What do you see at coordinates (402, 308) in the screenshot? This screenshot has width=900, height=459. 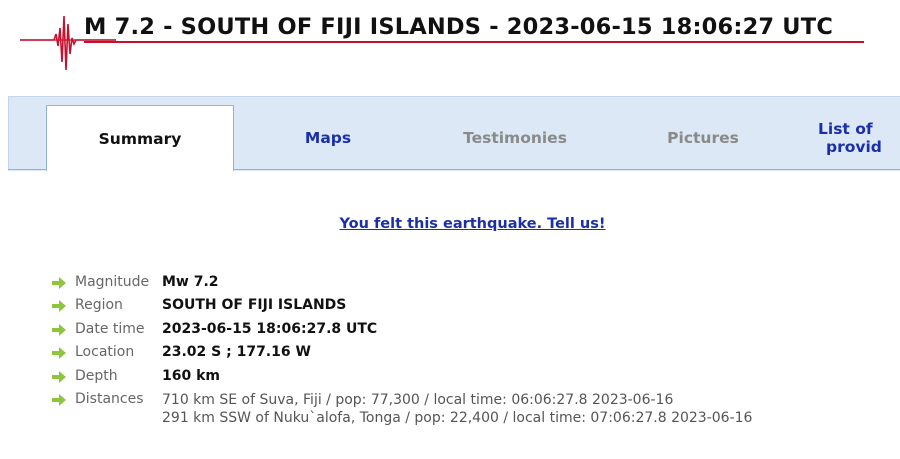 I see `detail-row-region: Region SOUTH OF FIJI ISLANDS` at bounding box center [402, 308].